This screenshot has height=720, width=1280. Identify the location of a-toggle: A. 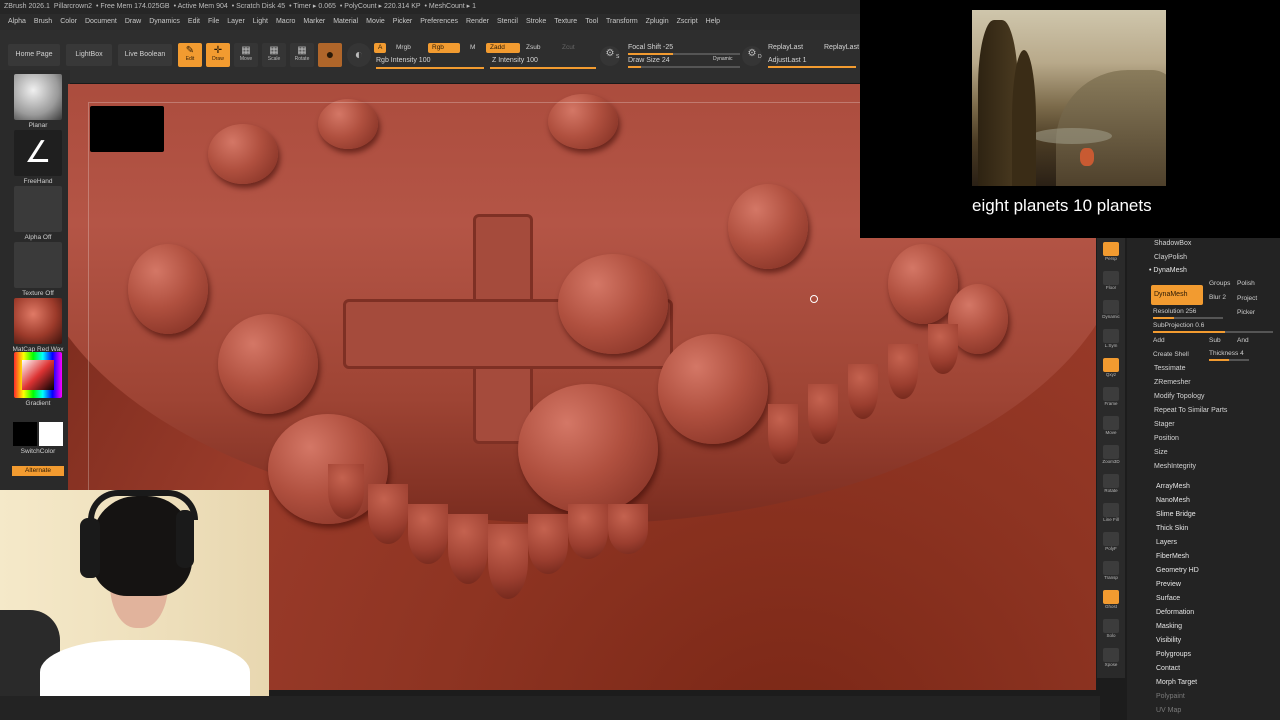
(380, 48).